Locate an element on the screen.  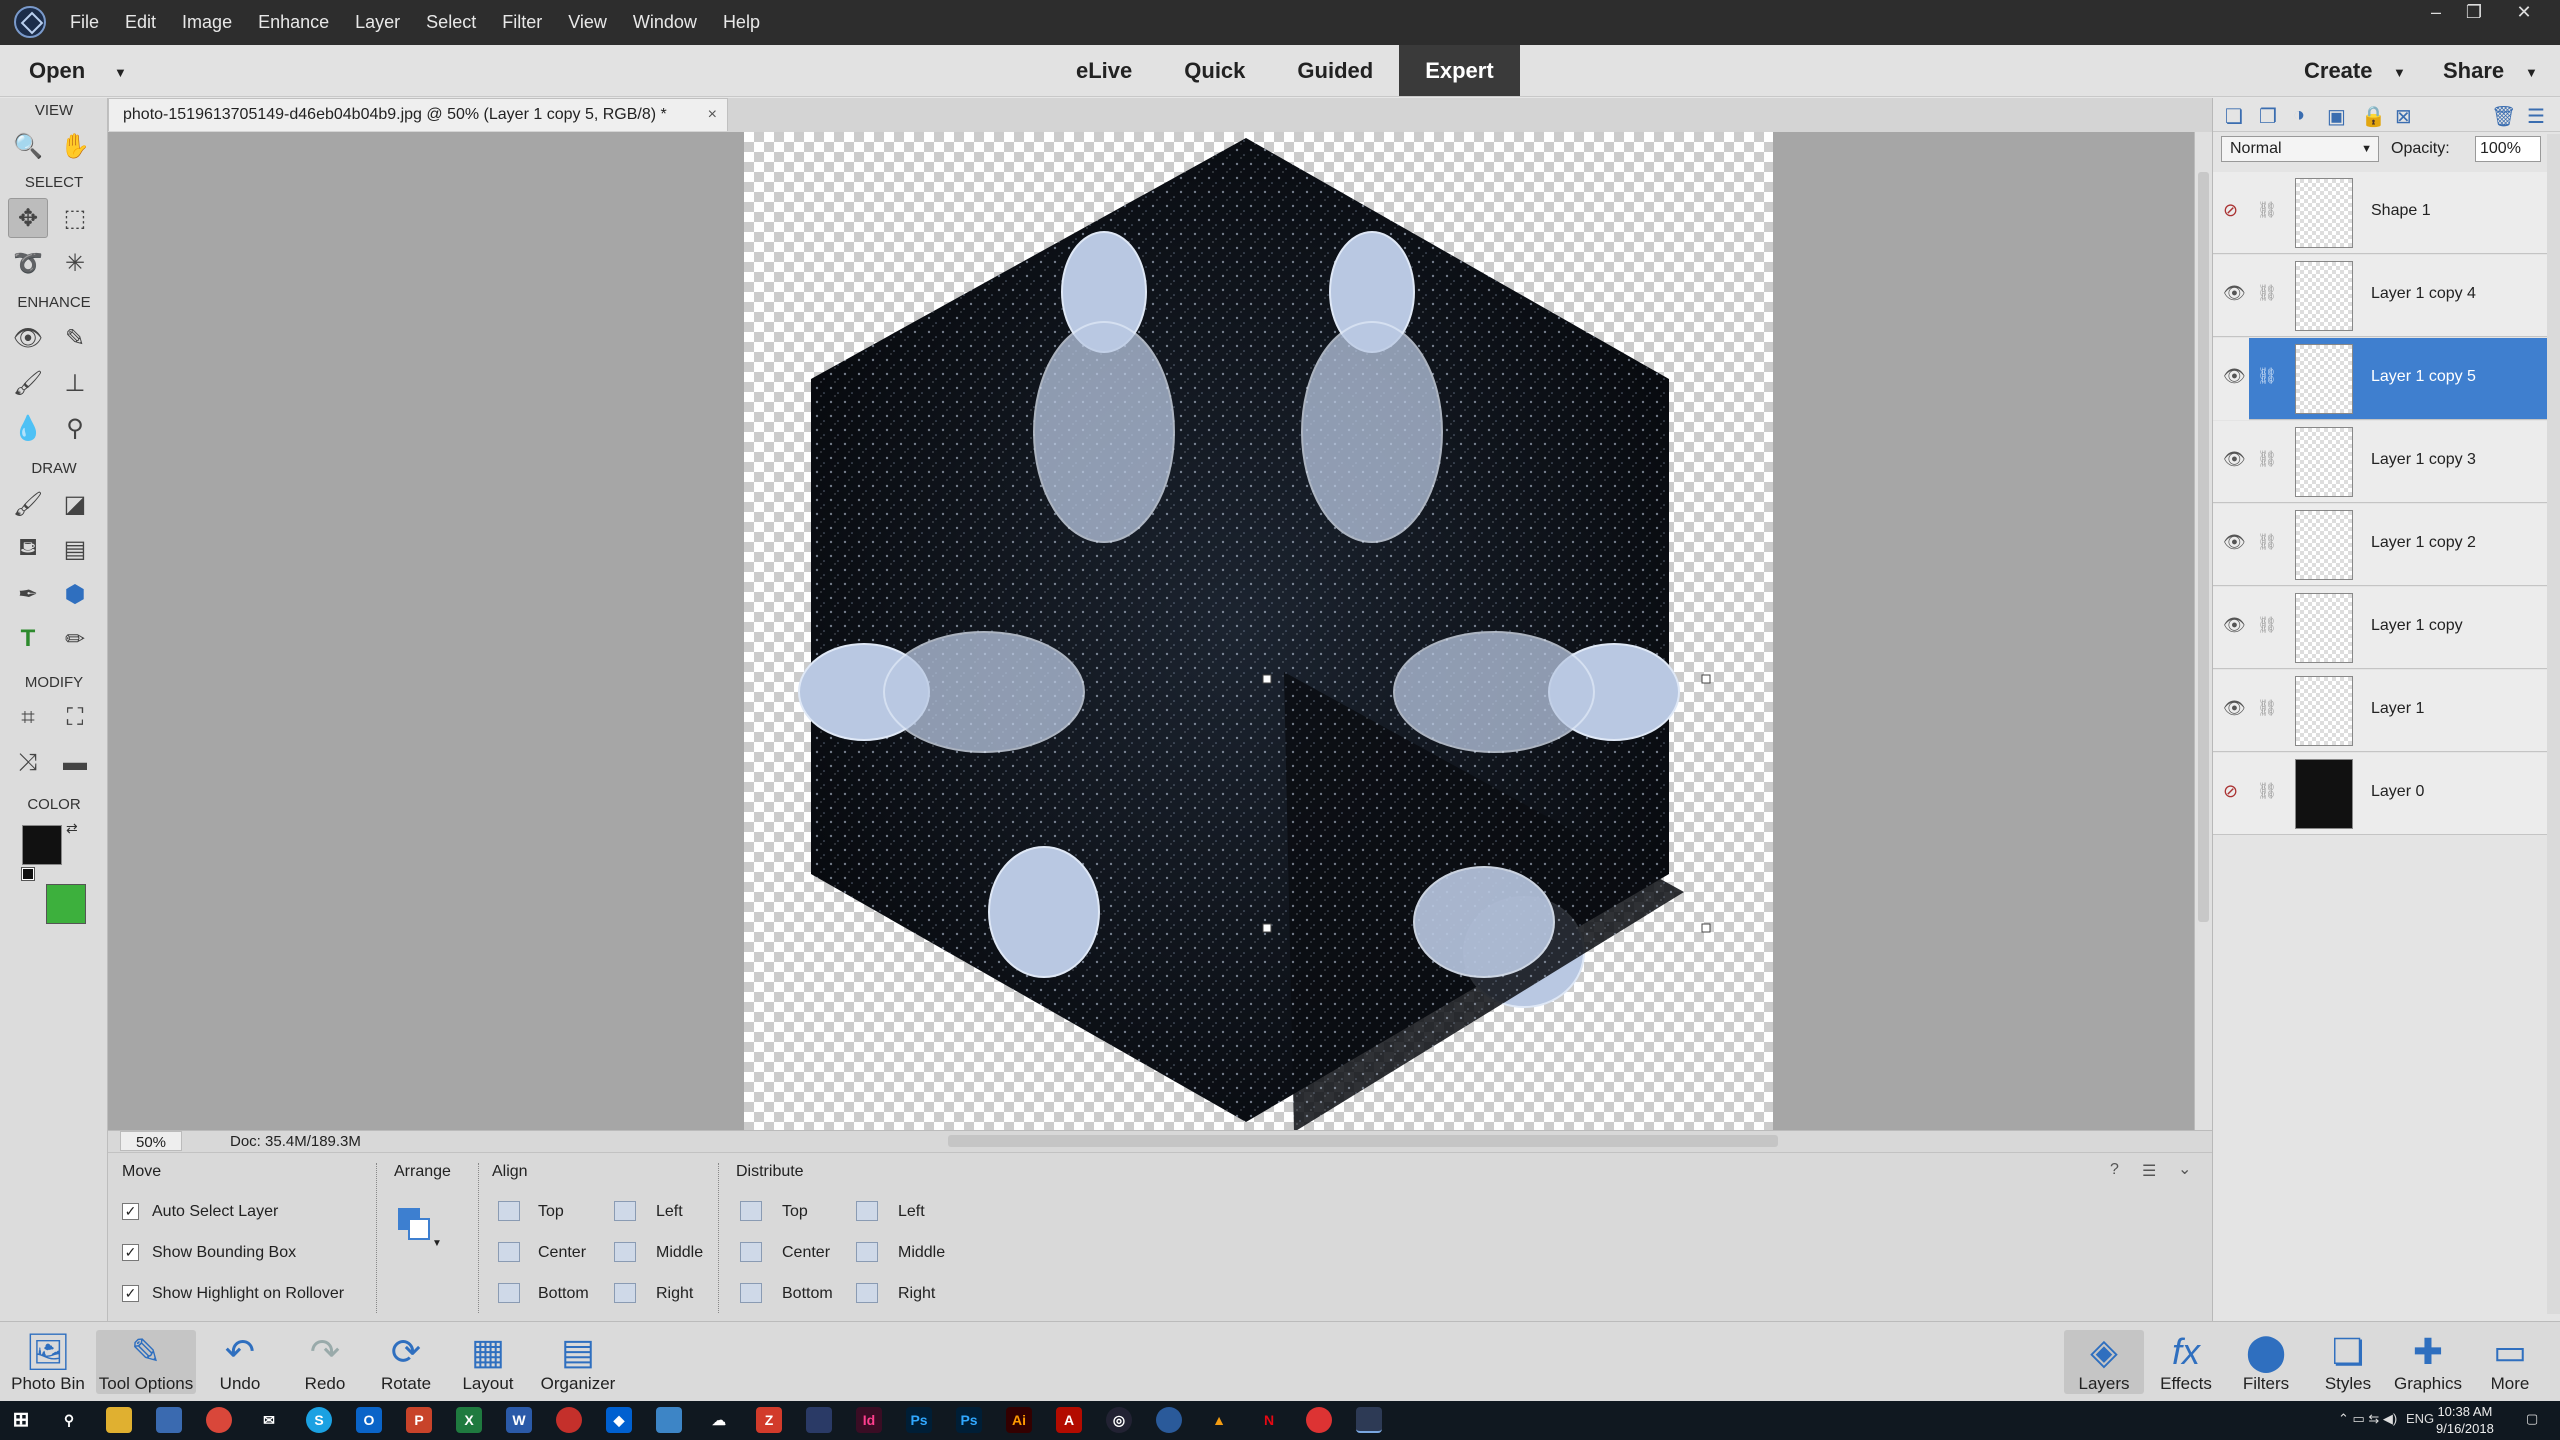
paint-bucket-icon: ⛾ is located at coordinates (28, 549).